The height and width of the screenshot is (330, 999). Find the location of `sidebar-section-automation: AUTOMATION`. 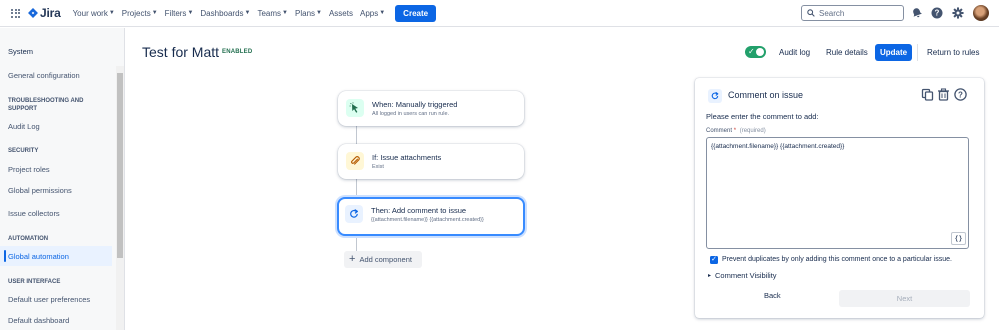

sidebar-section-automation: AUTOMATION is located at coordinates (28, 239).